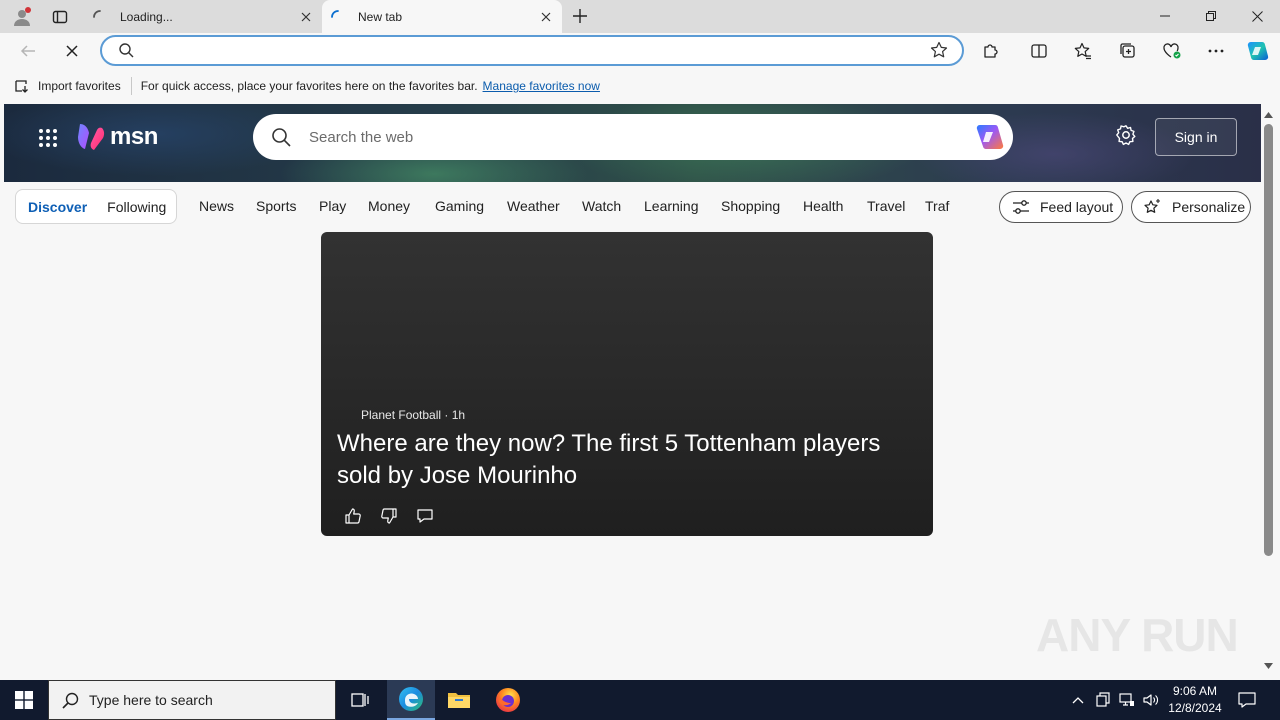 Image resolution: width=1280 pixels, height=720 pixels. Describe the element at coordinates (629, 137) in the screenshot. I see `msn-search-input` at that location.